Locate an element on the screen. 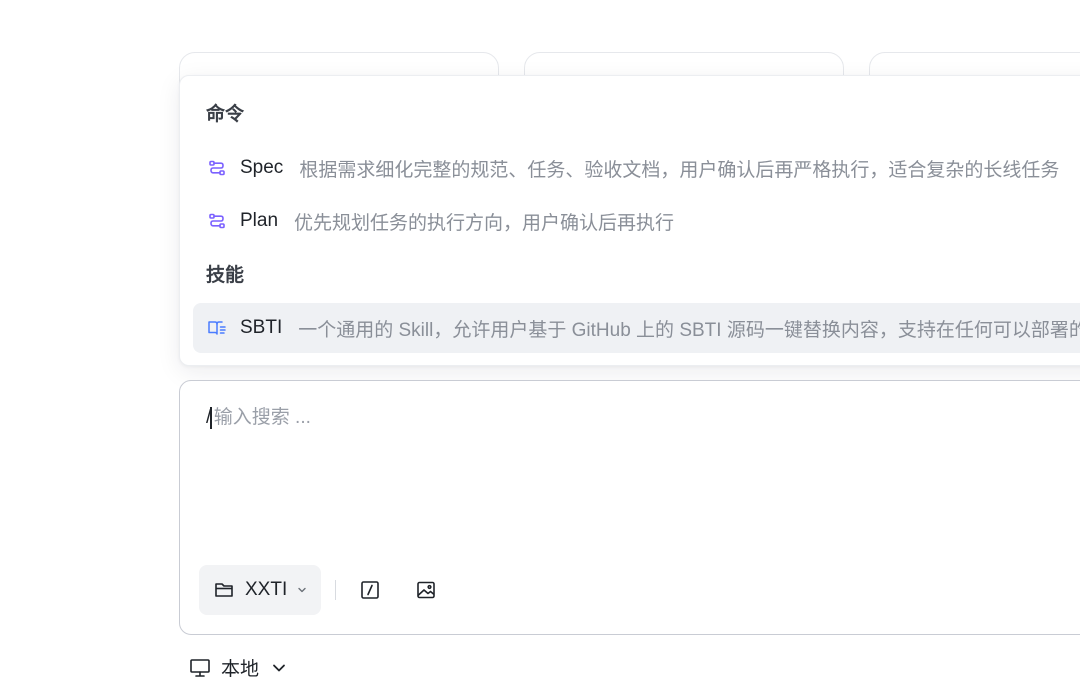  text-caret is located at coordinates (211, 418).